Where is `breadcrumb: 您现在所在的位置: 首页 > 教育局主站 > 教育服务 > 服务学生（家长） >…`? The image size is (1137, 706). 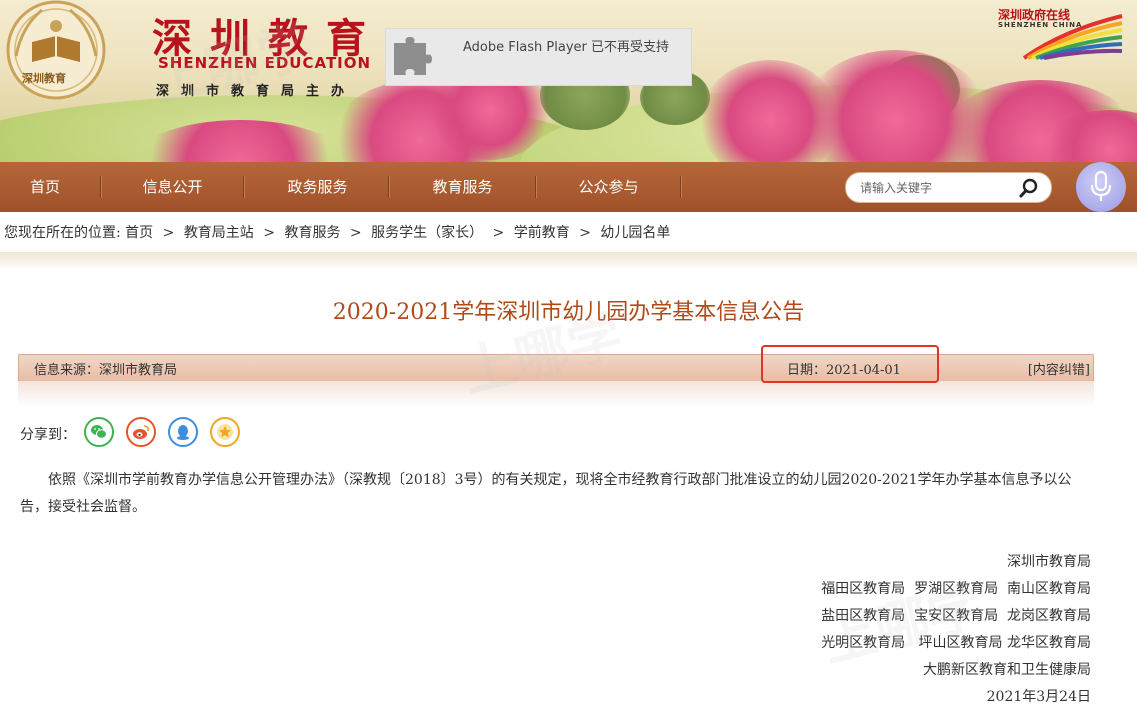
breadcrumb: 您现在所在的位置: 首页 > 教育局主站 > 教育服务 > 服务学生（家长） >… is located at coordinates (337, 232).